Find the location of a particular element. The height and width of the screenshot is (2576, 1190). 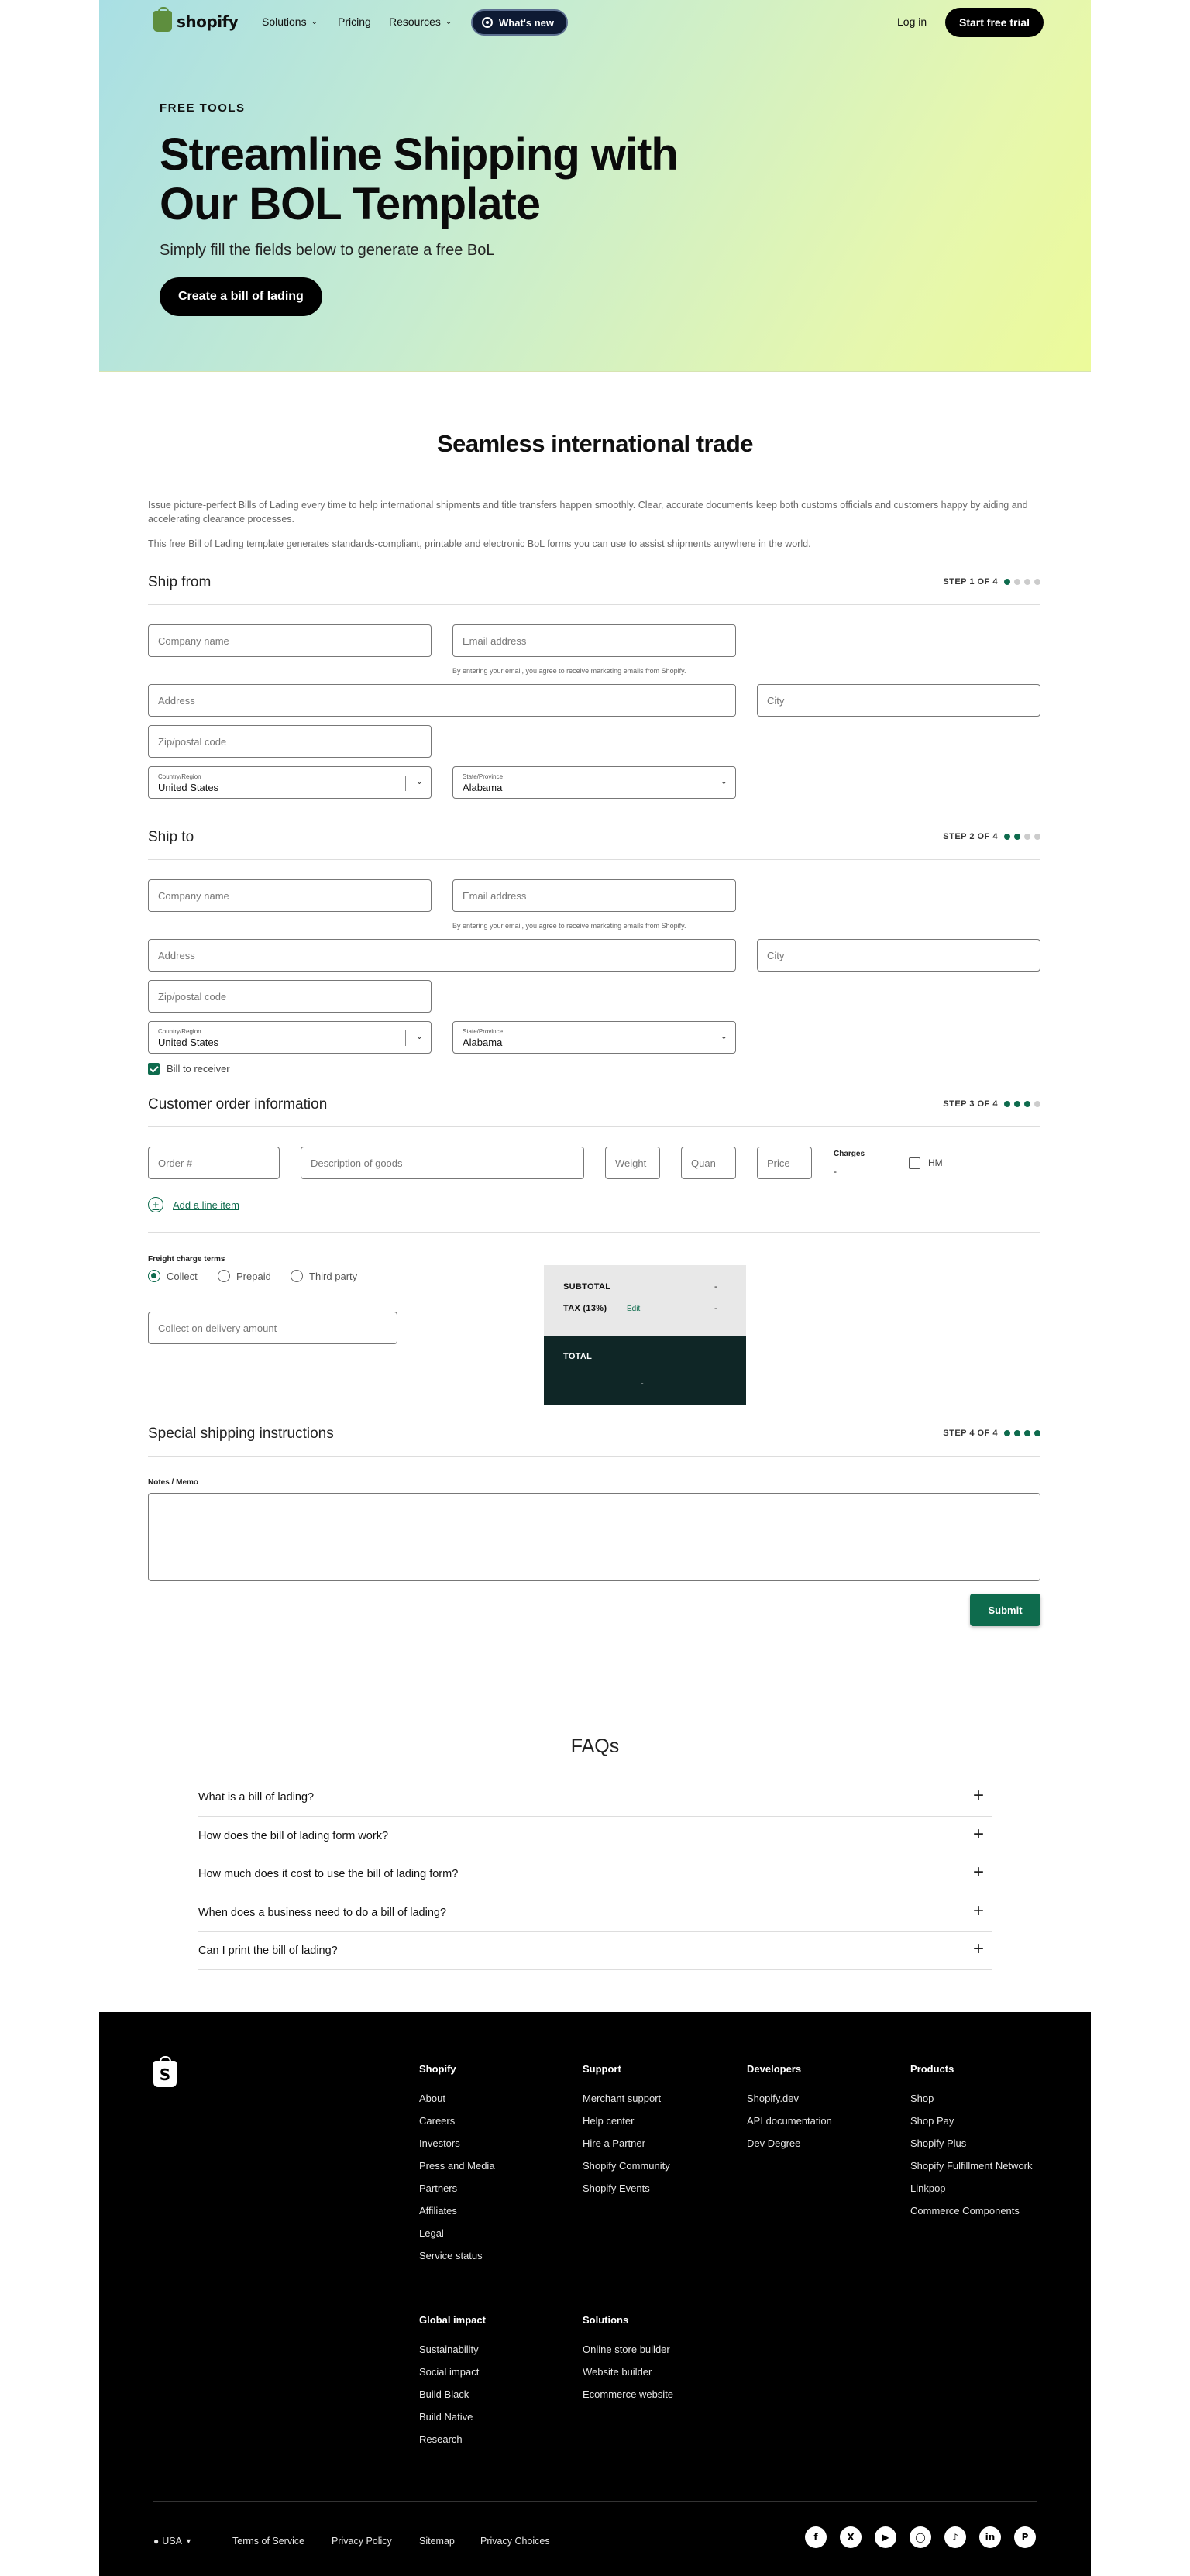

footer-link: Commerce Components is located at coordinates (965, 2211).